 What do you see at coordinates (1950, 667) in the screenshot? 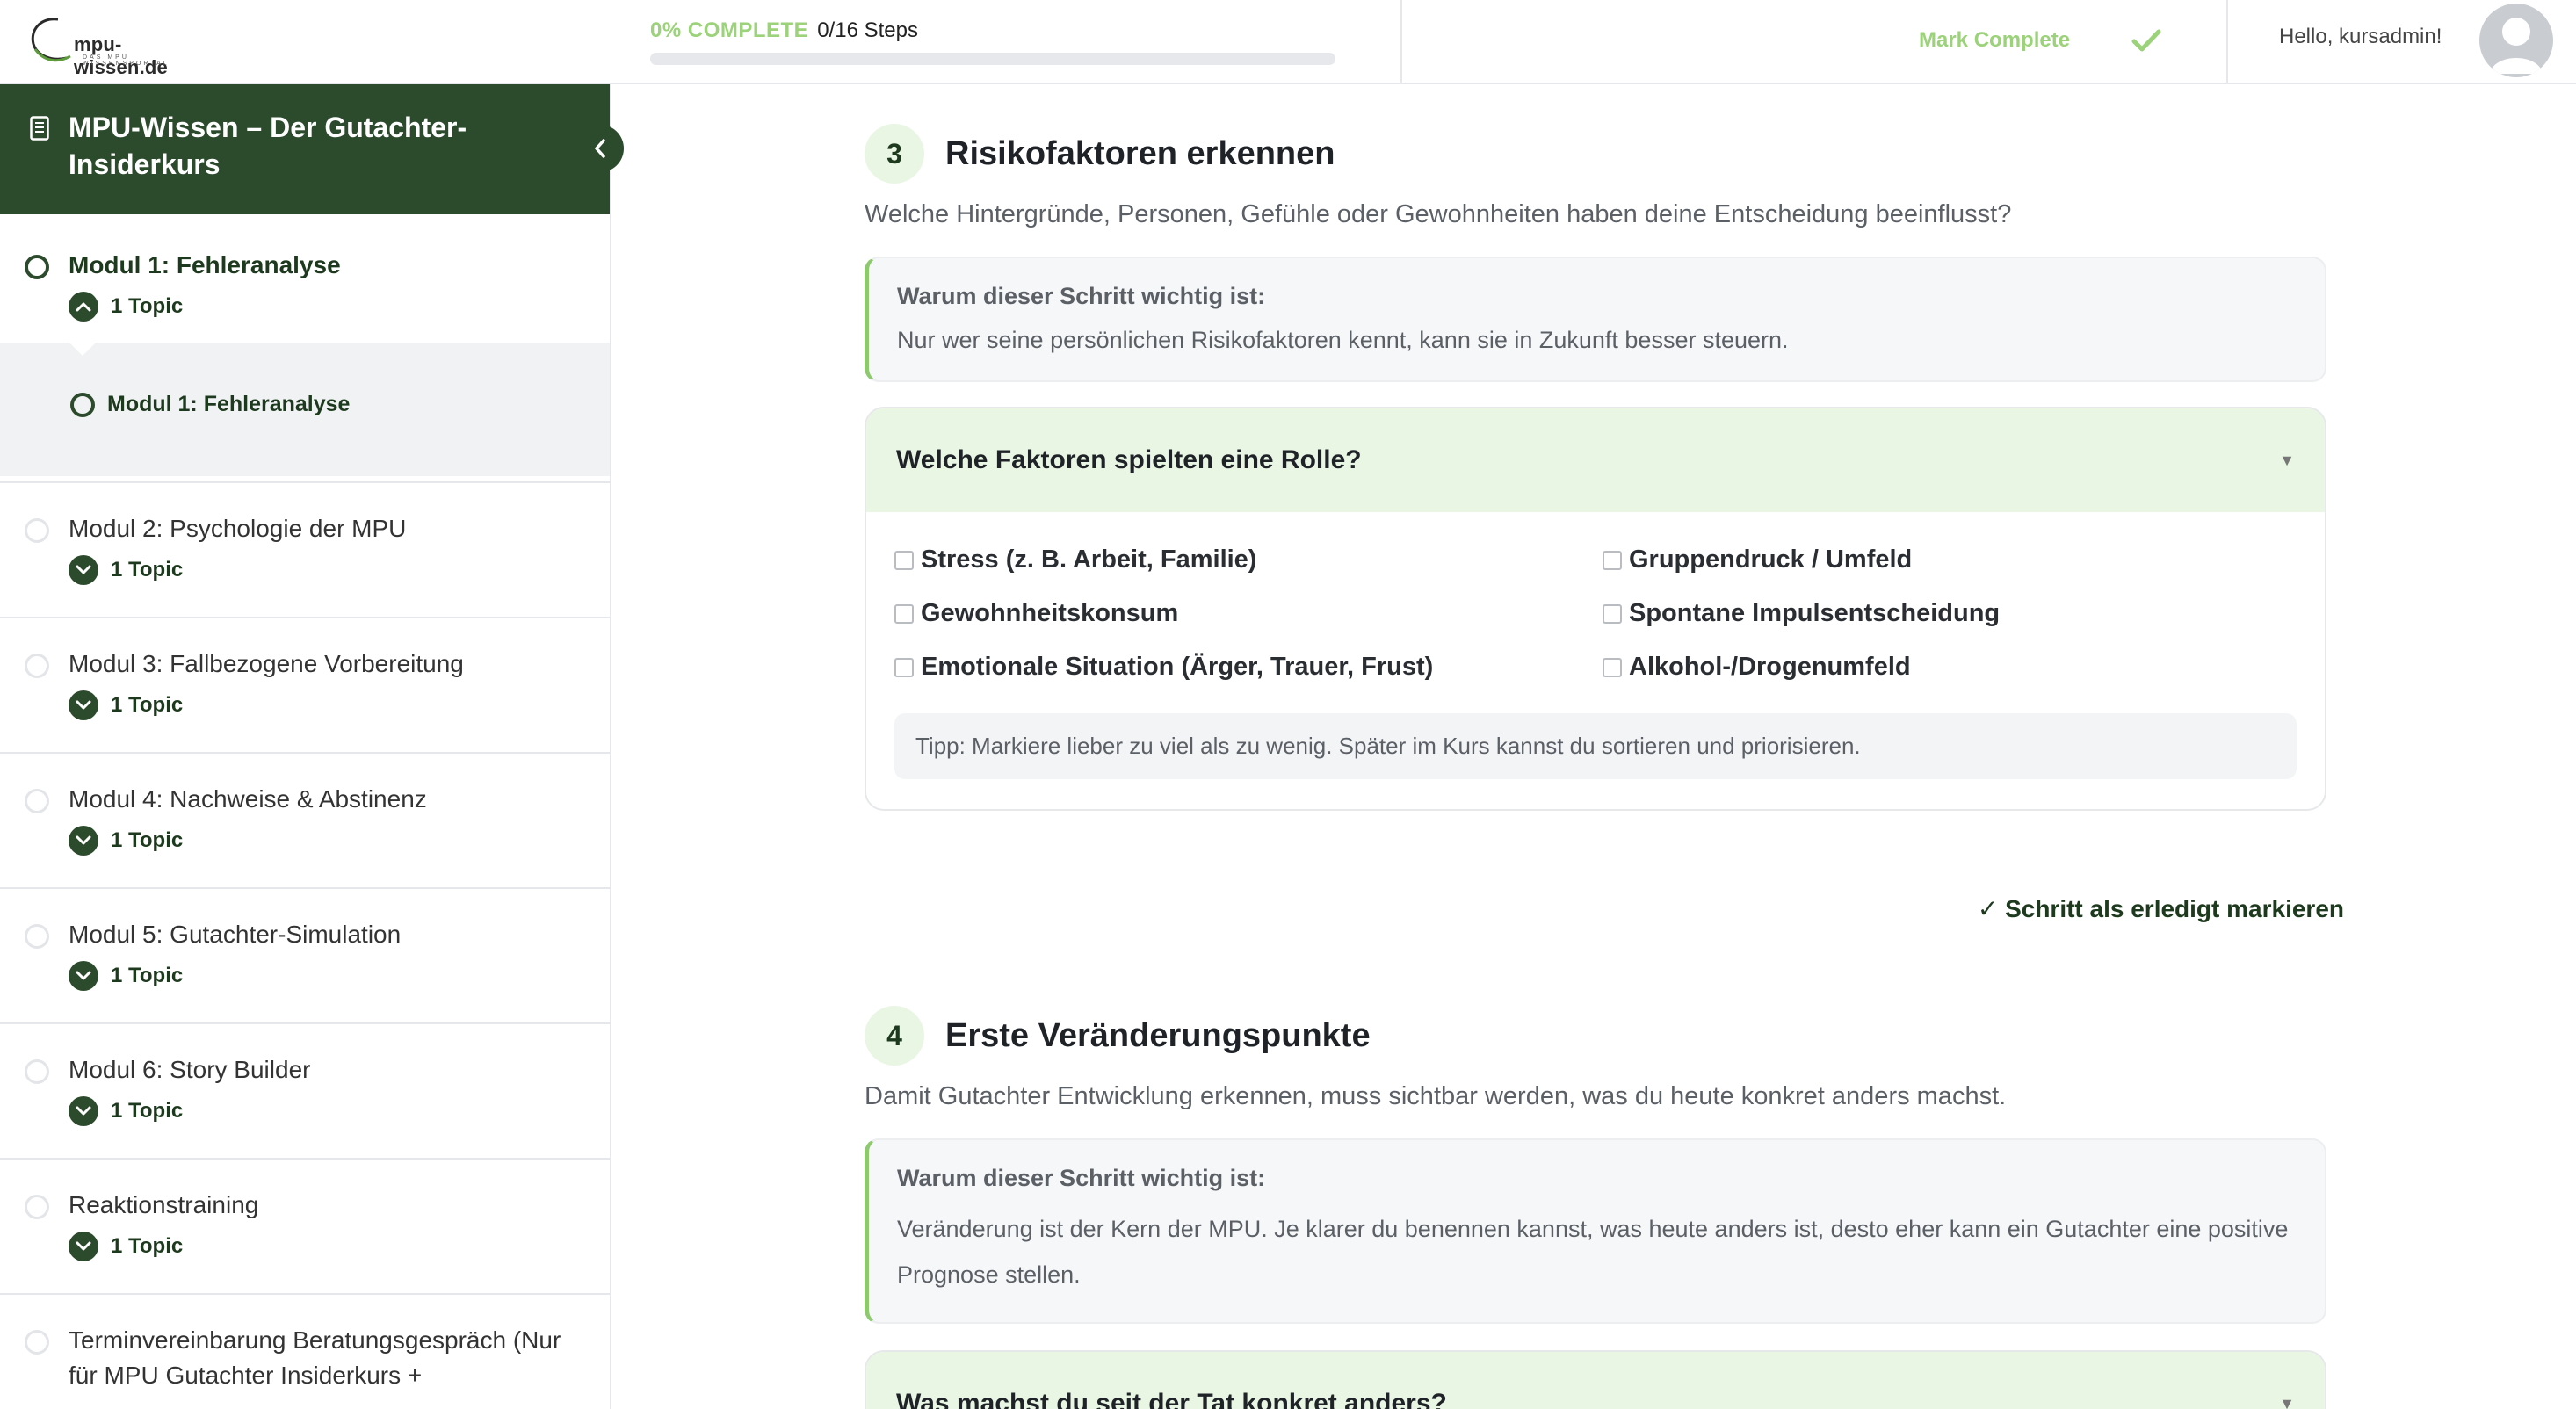
I see `factor-checkbox-umfeld: Alkohol-/Drogenumfeld` at bounding box center [1950, 667].